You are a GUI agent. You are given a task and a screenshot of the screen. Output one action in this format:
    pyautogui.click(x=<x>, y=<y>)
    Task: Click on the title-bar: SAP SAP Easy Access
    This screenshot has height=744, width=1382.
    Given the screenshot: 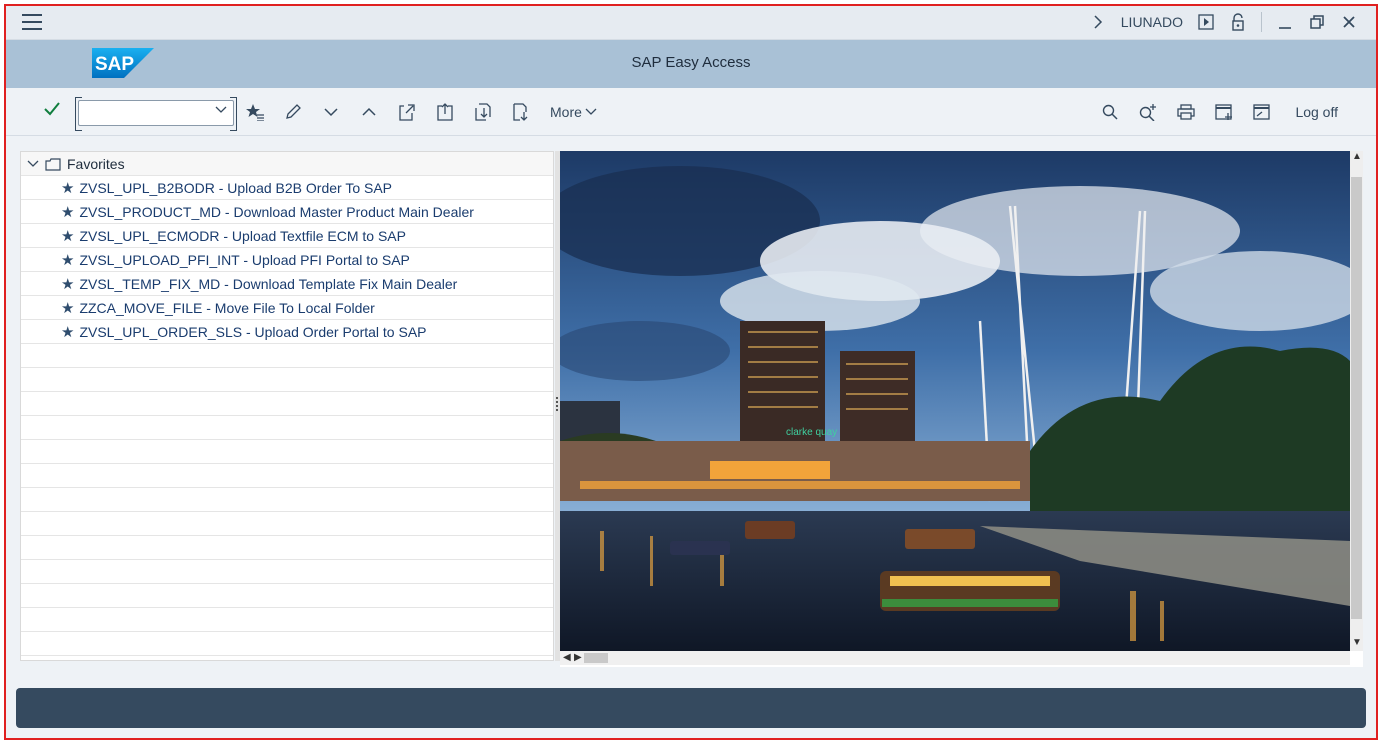 What is the action you would take?
    pyautogui.click(x=691, y=64)
    